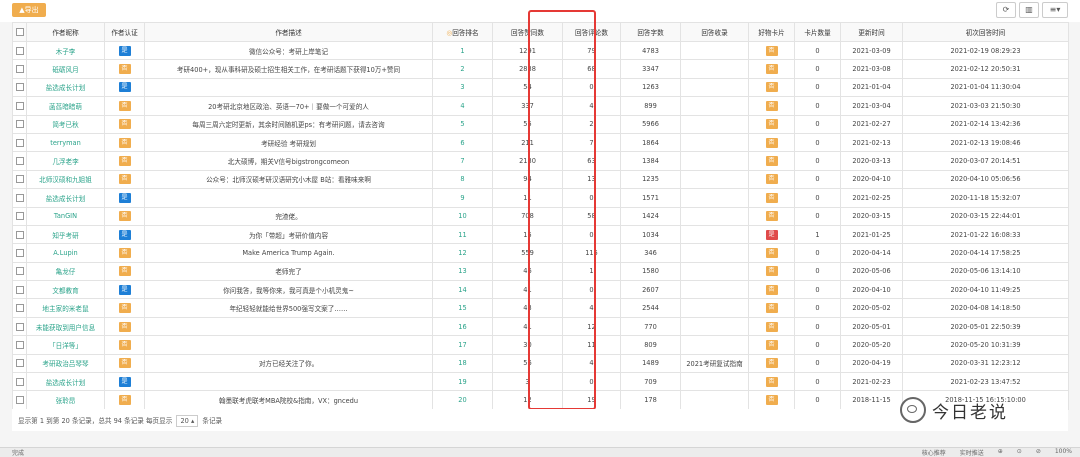 The image size is (1080, 457). Describe the element at coordinates (65, 124) in the screenshot. I see `table-cell: 简考已秋` at that location.